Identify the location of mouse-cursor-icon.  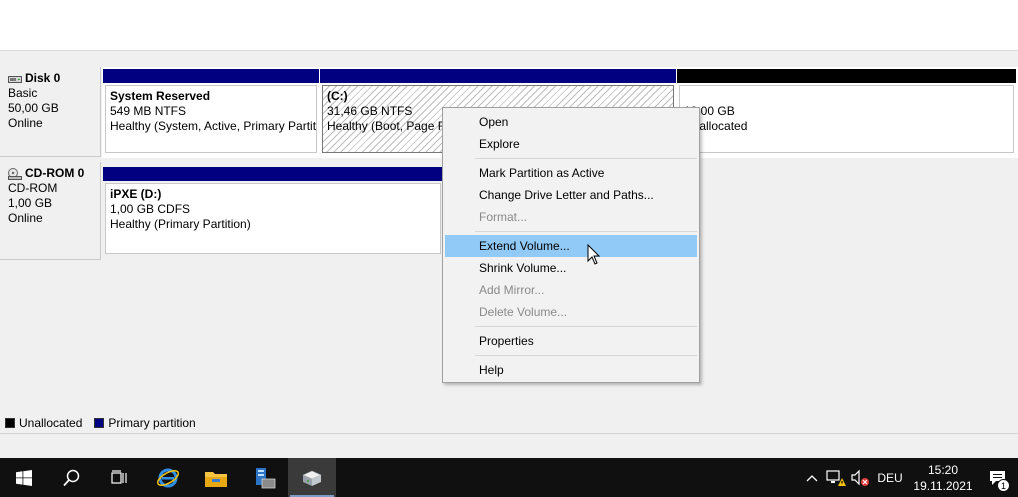
(594, 254).